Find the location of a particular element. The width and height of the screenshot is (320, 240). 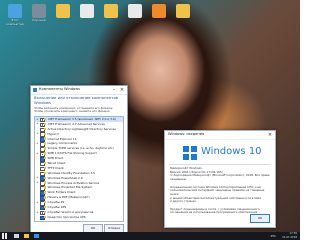

desktop-icon: Этот компьютер is located at coordinates (15, 16).